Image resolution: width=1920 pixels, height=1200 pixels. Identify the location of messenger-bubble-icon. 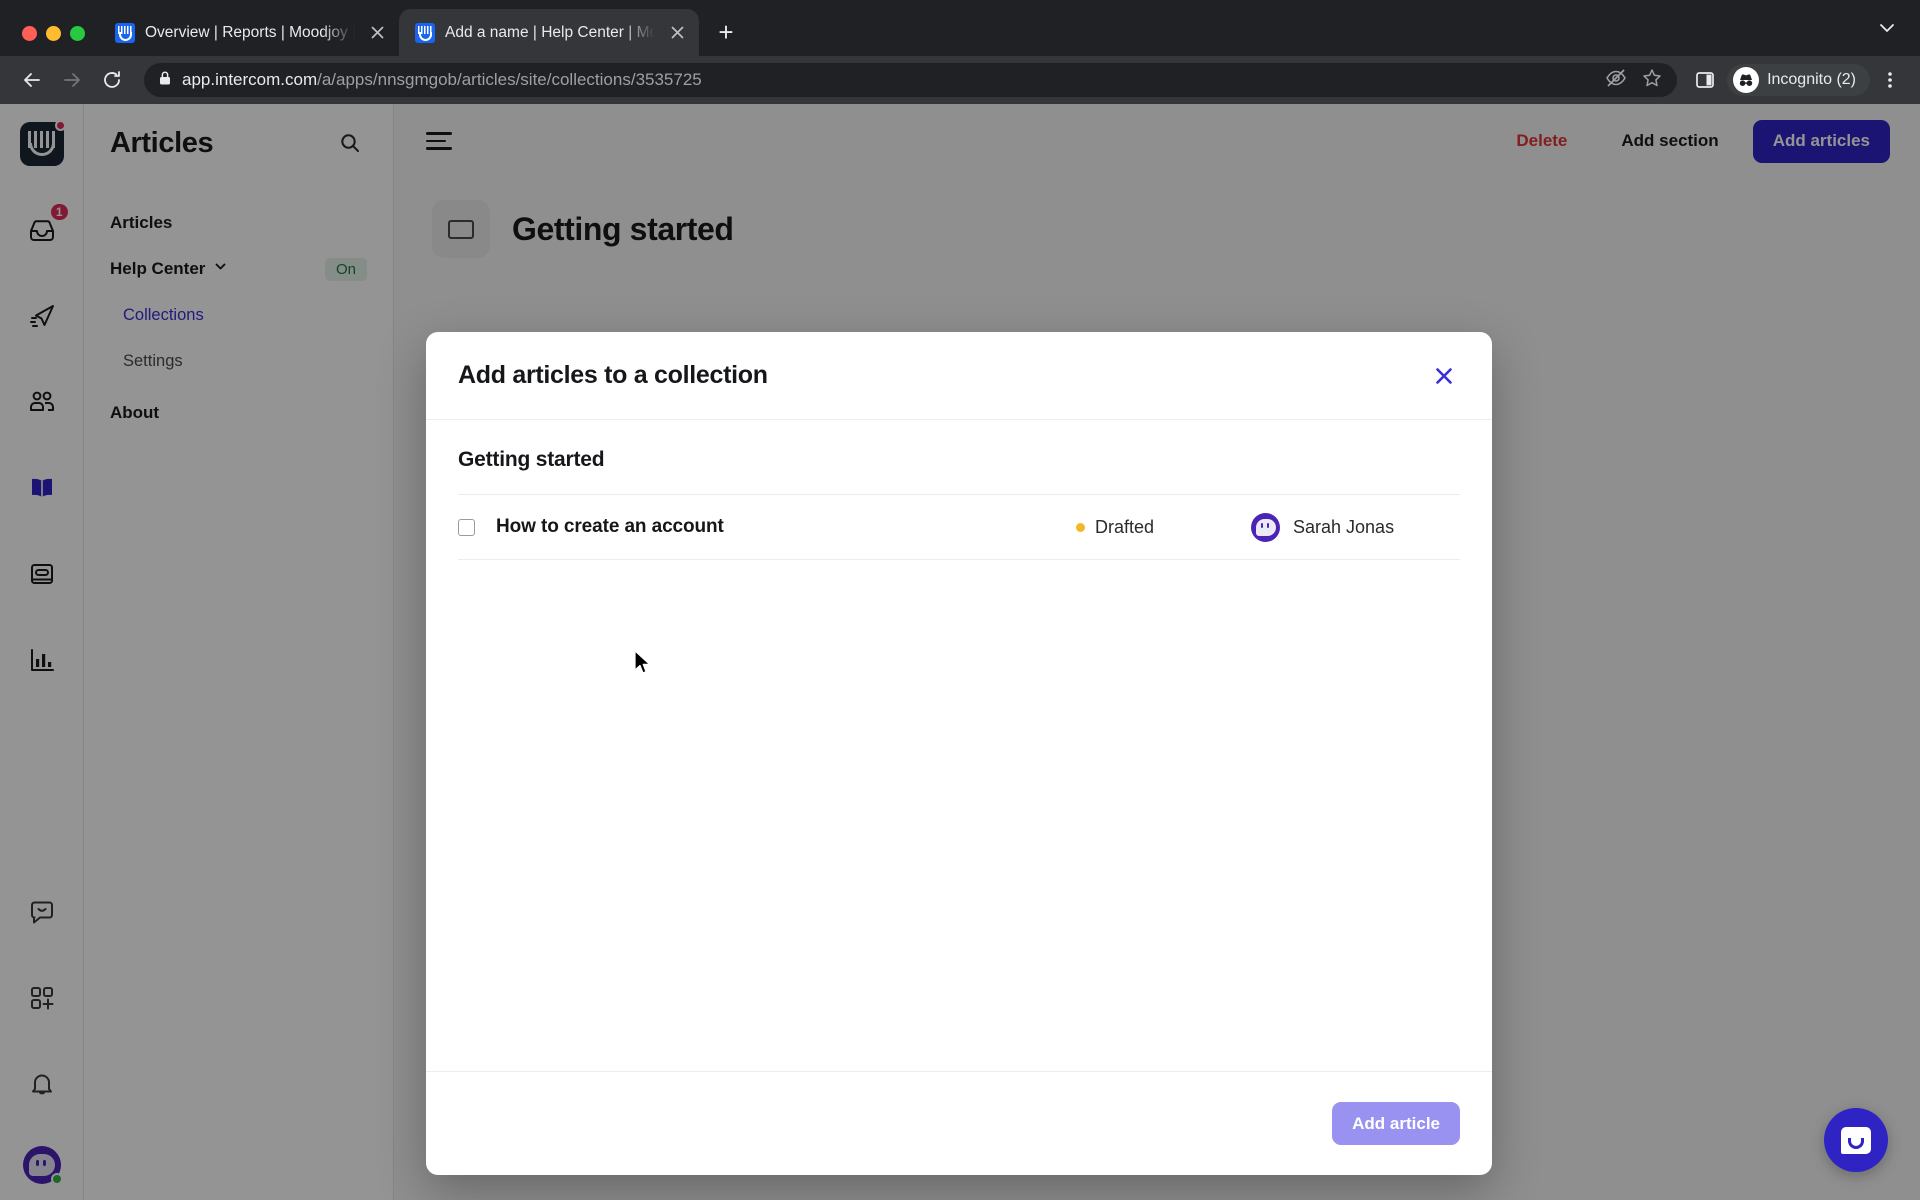
(1856, 1140).